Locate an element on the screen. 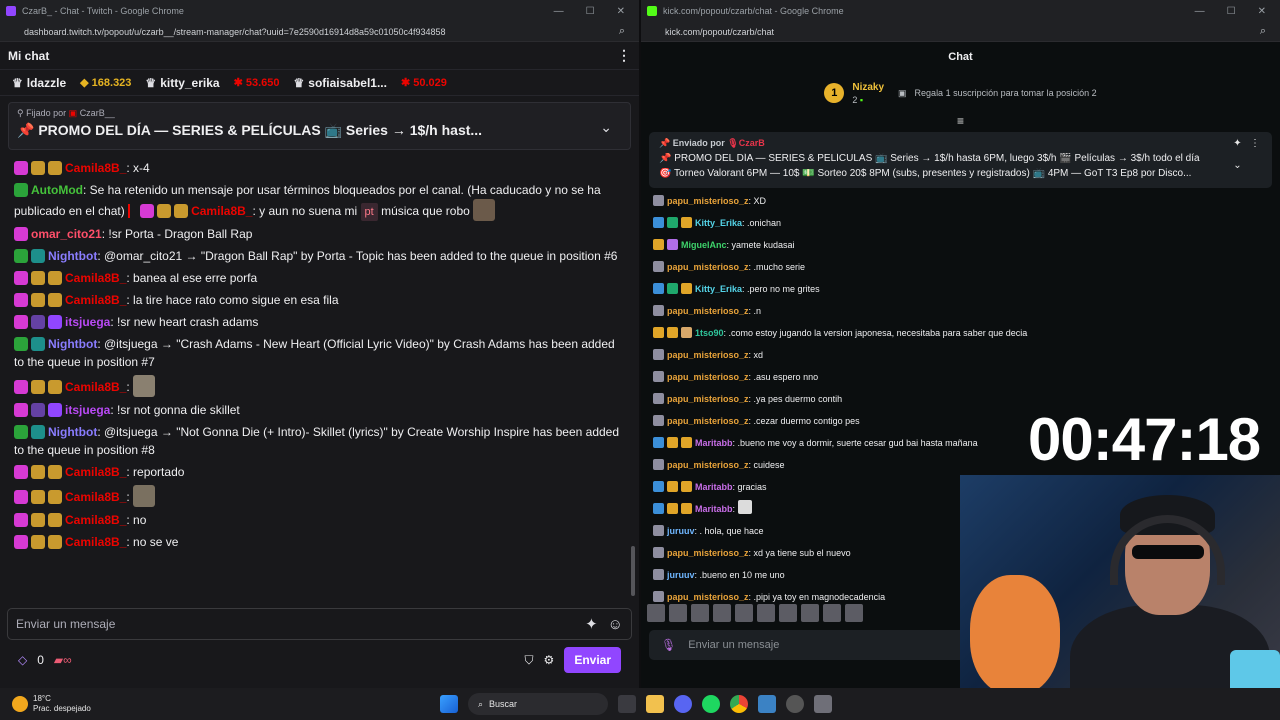  taskbar-search: ⌕ Buscar is located at coordinates (538, 704).